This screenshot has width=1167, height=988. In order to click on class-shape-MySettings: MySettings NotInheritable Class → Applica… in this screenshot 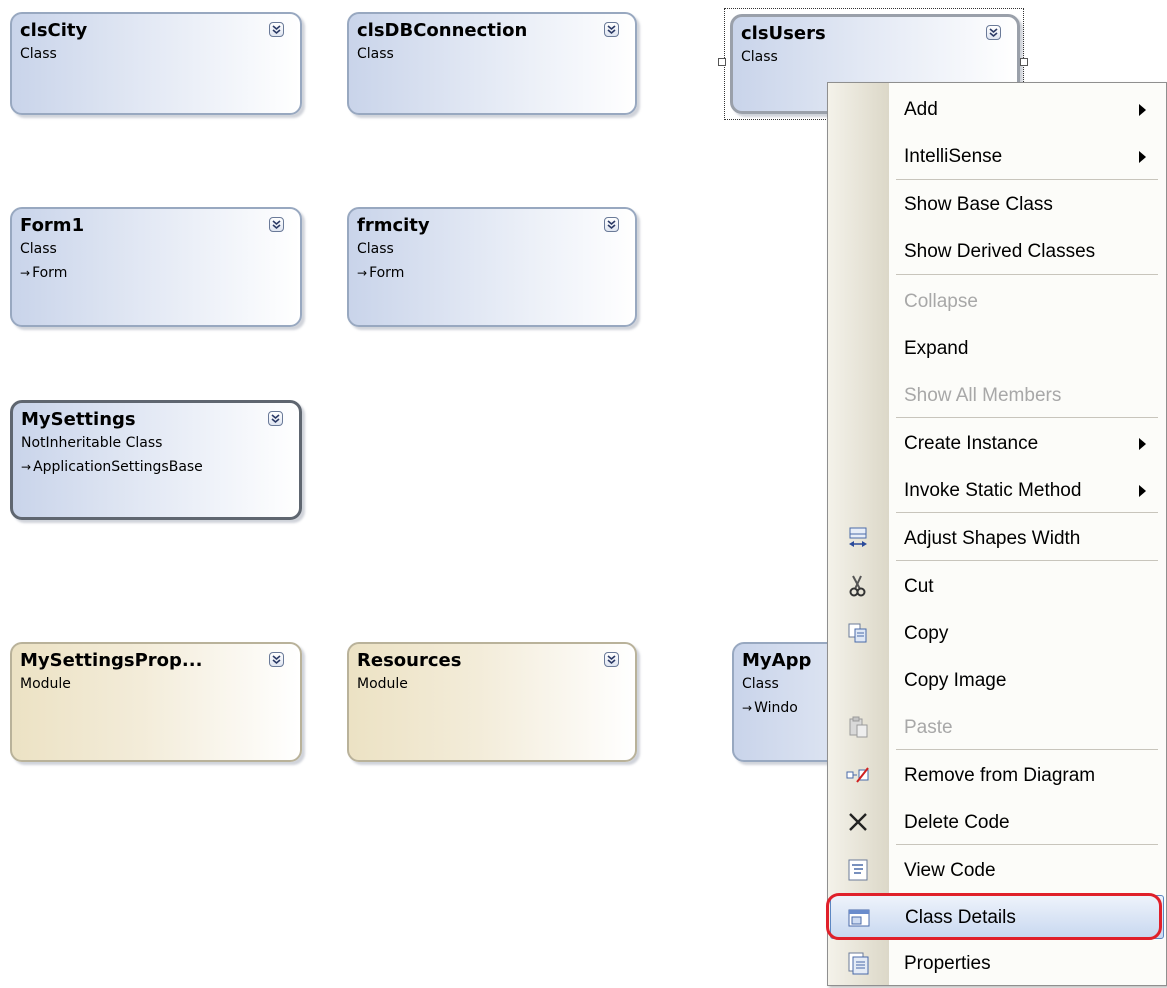, I will do `click(156, 460)`.